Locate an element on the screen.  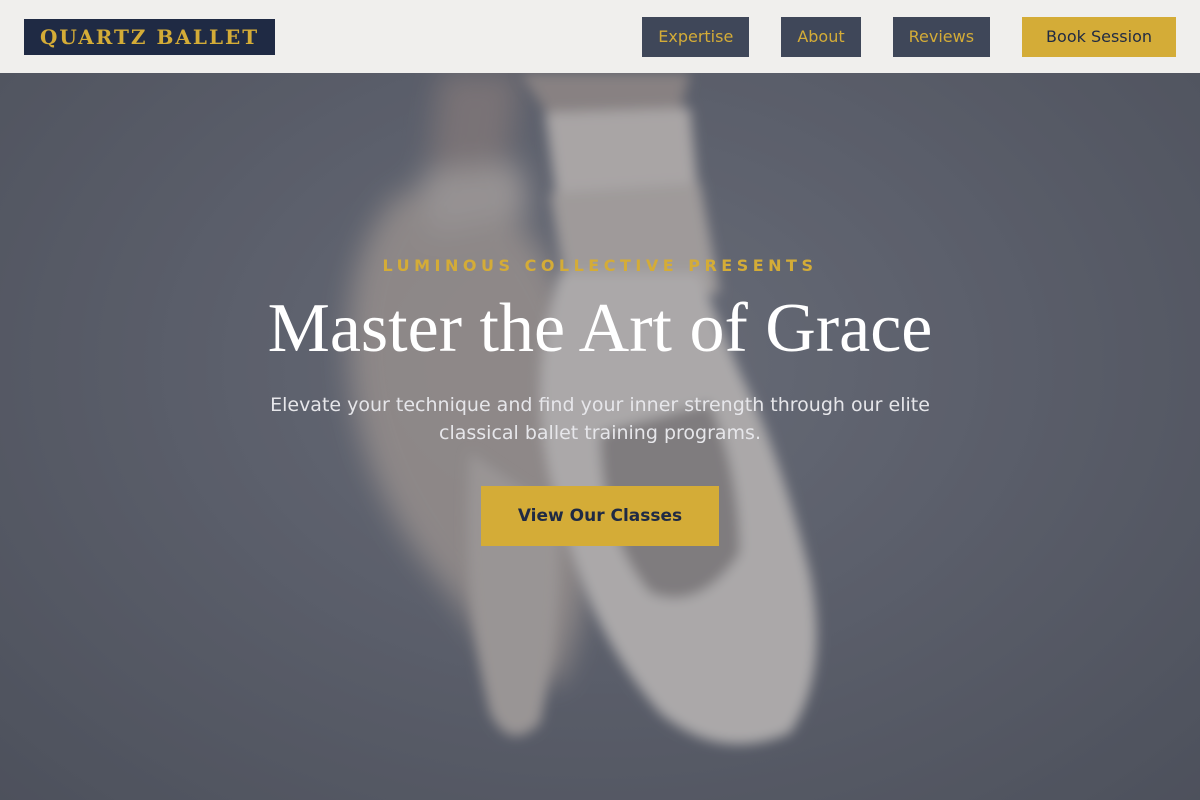
nav-link-expertise: Expertise is located at coordinates (696, 36).